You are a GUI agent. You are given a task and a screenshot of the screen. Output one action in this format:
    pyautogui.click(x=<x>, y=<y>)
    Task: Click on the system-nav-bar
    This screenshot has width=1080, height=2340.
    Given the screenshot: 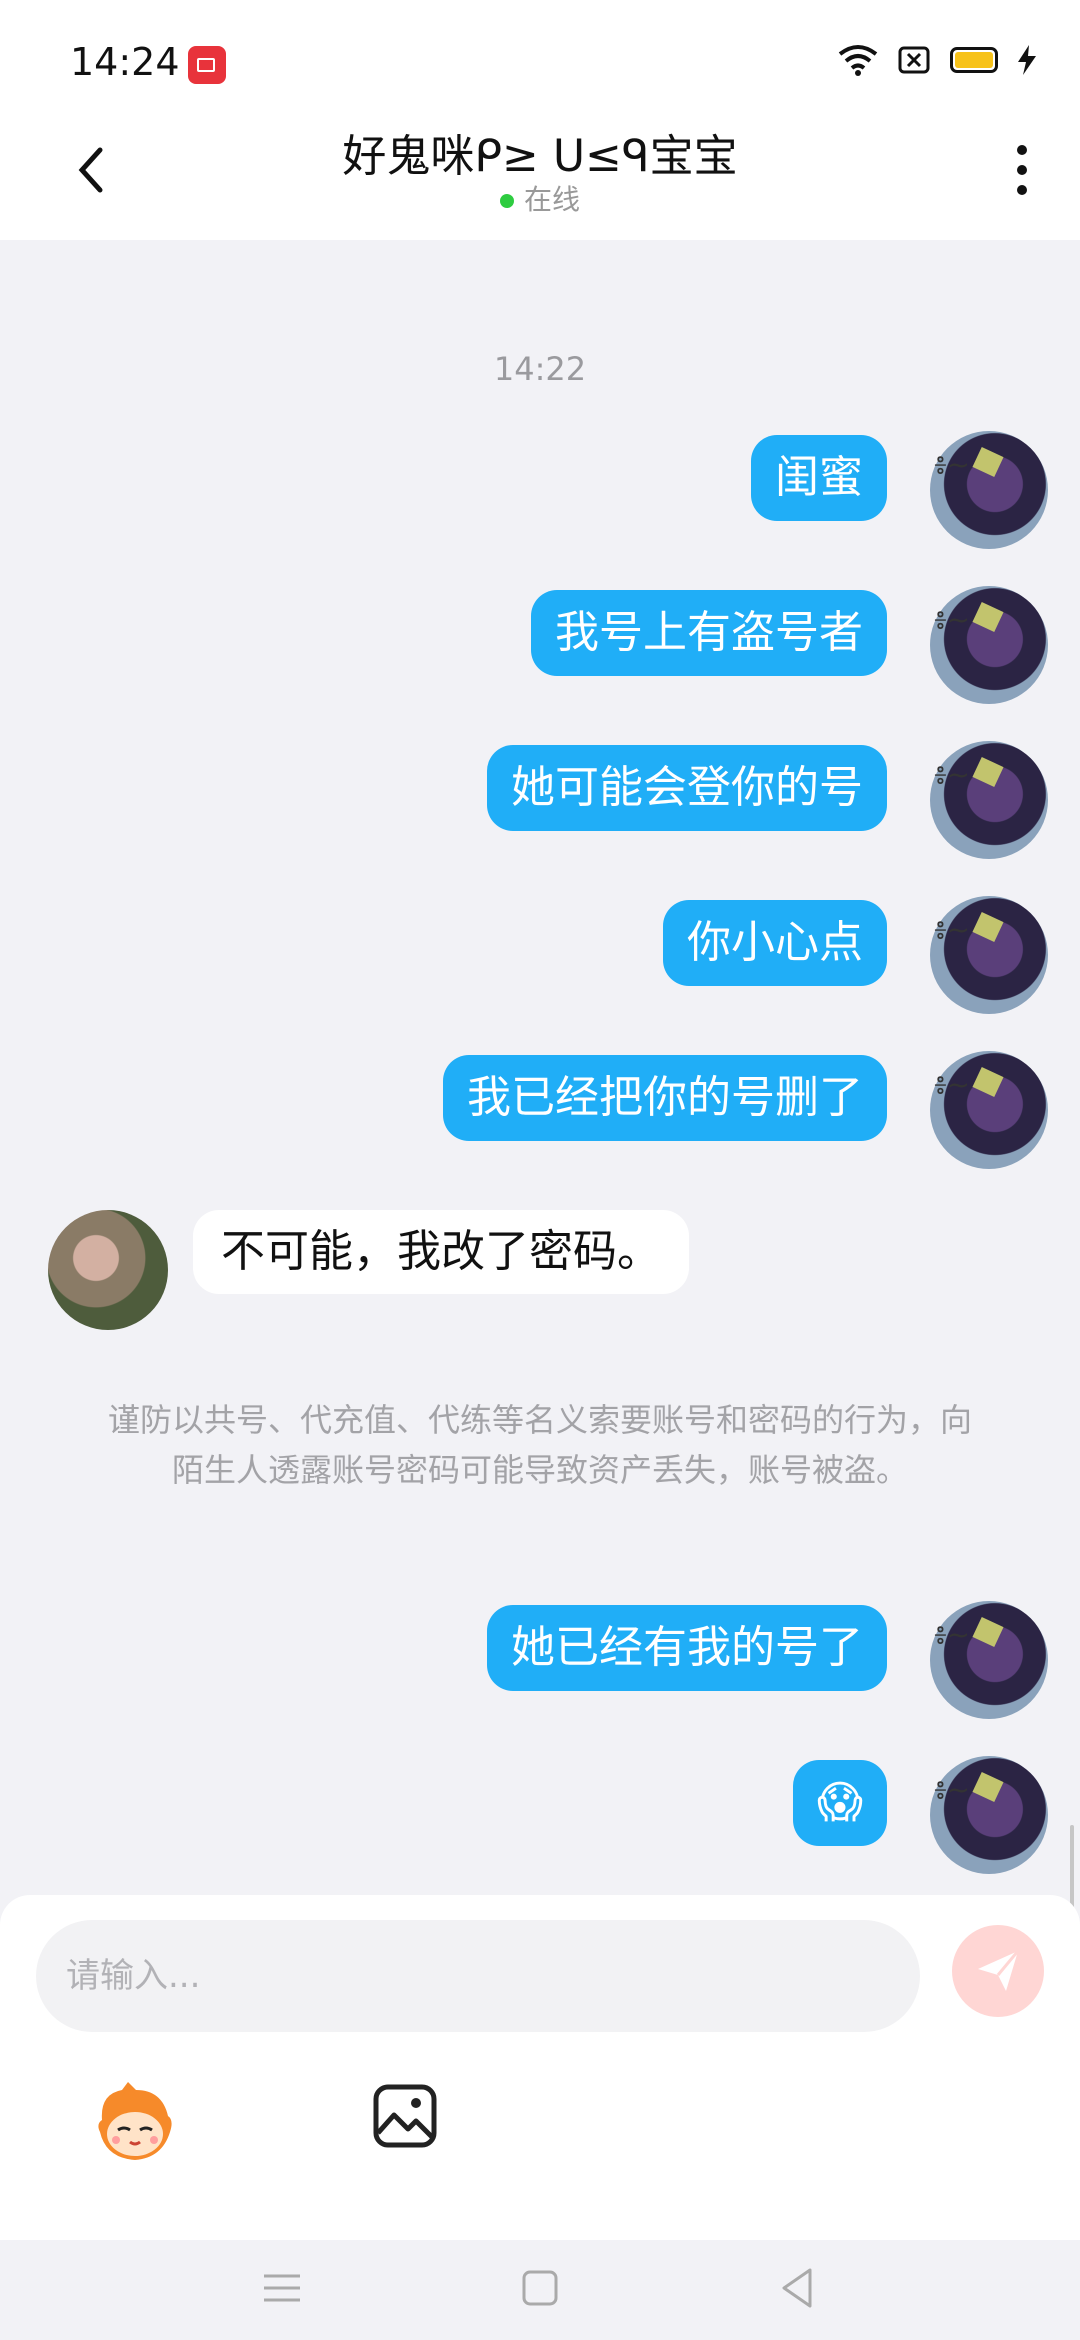 What is the action you would take?
    pyautogui.click(x=540, y=2290)
    